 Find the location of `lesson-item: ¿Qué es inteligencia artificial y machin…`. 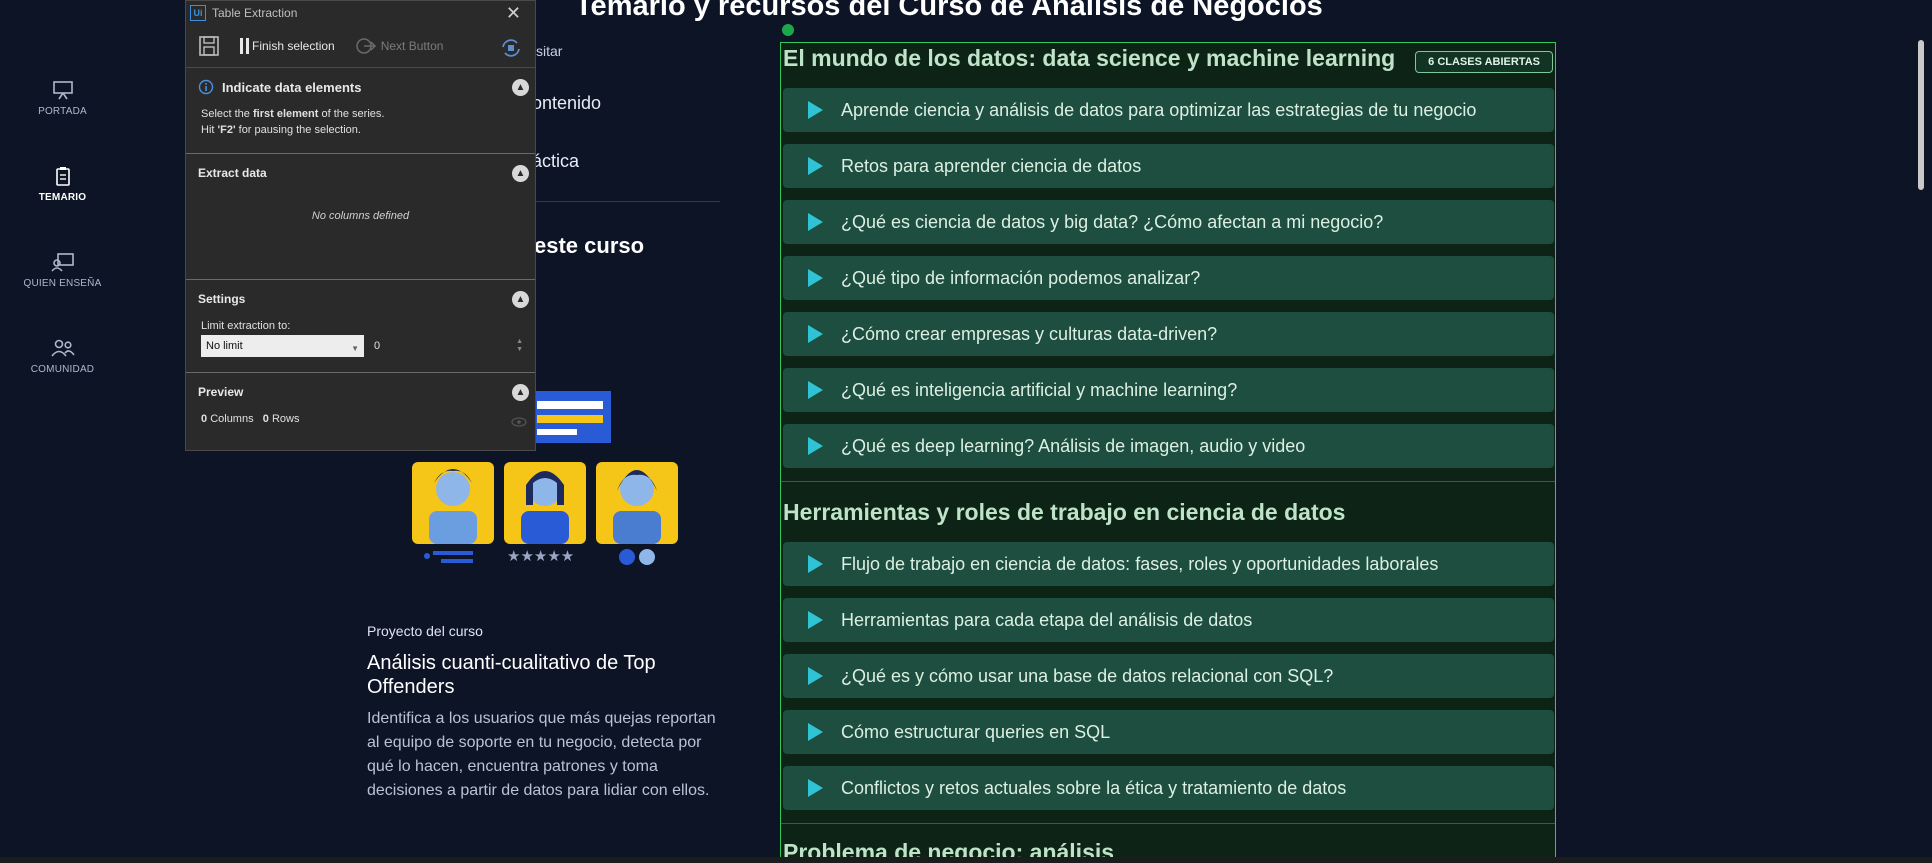

lesson-item: ¿Qué es inteligencia artificial y machin… is located at coordinates (1168, 390).